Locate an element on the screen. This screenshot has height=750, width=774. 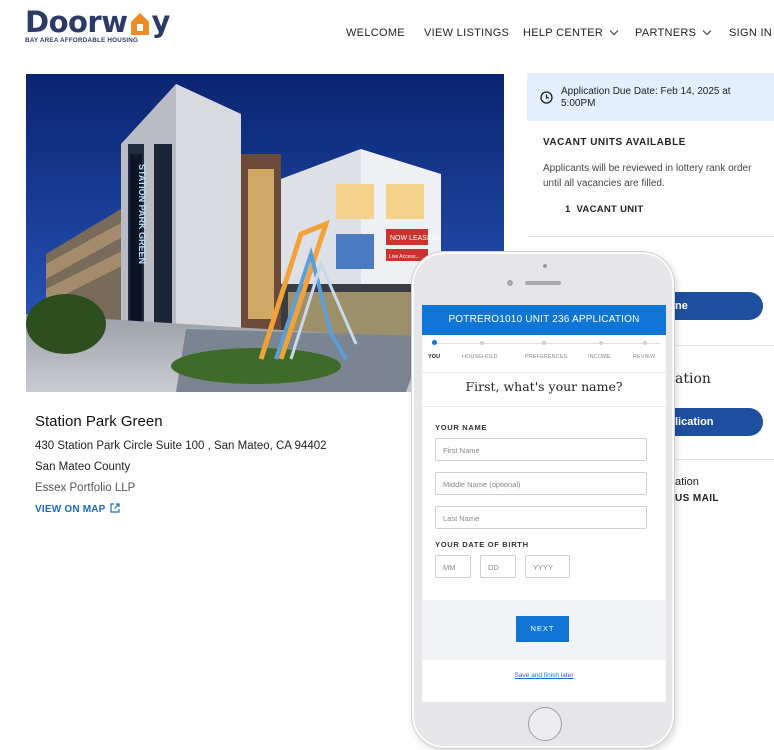
nav-sign-in: SIGN IN is located at coordinates (750, 33).